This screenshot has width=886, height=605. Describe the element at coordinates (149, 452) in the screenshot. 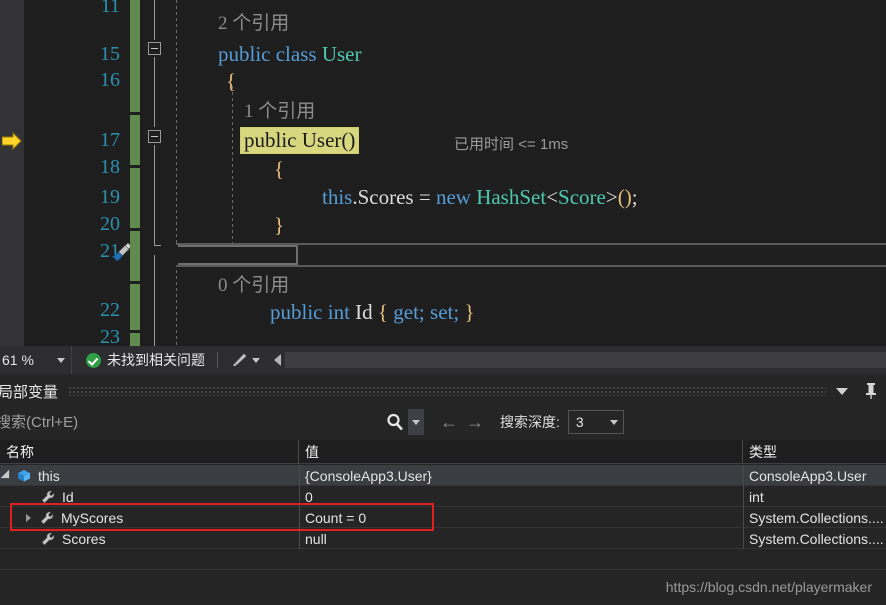

I see `column-header-name: 名称` at that location.